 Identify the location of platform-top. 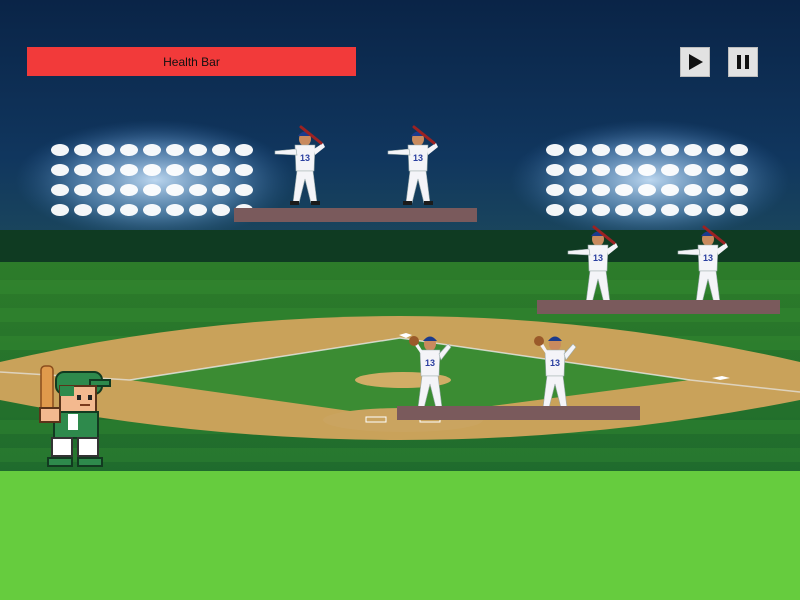
(355, 215).